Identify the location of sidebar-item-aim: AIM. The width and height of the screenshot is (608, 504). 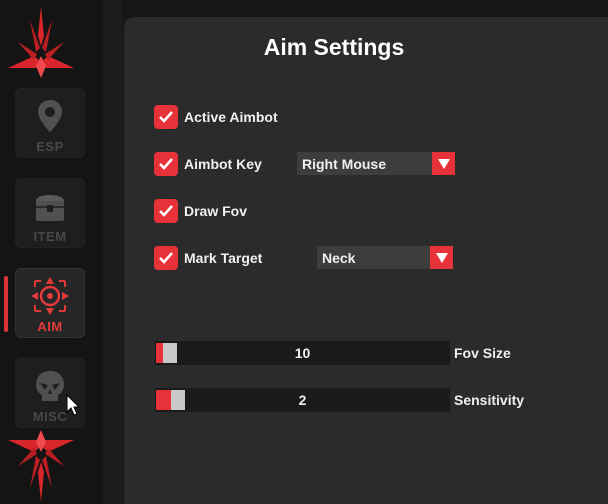
(50, 303).